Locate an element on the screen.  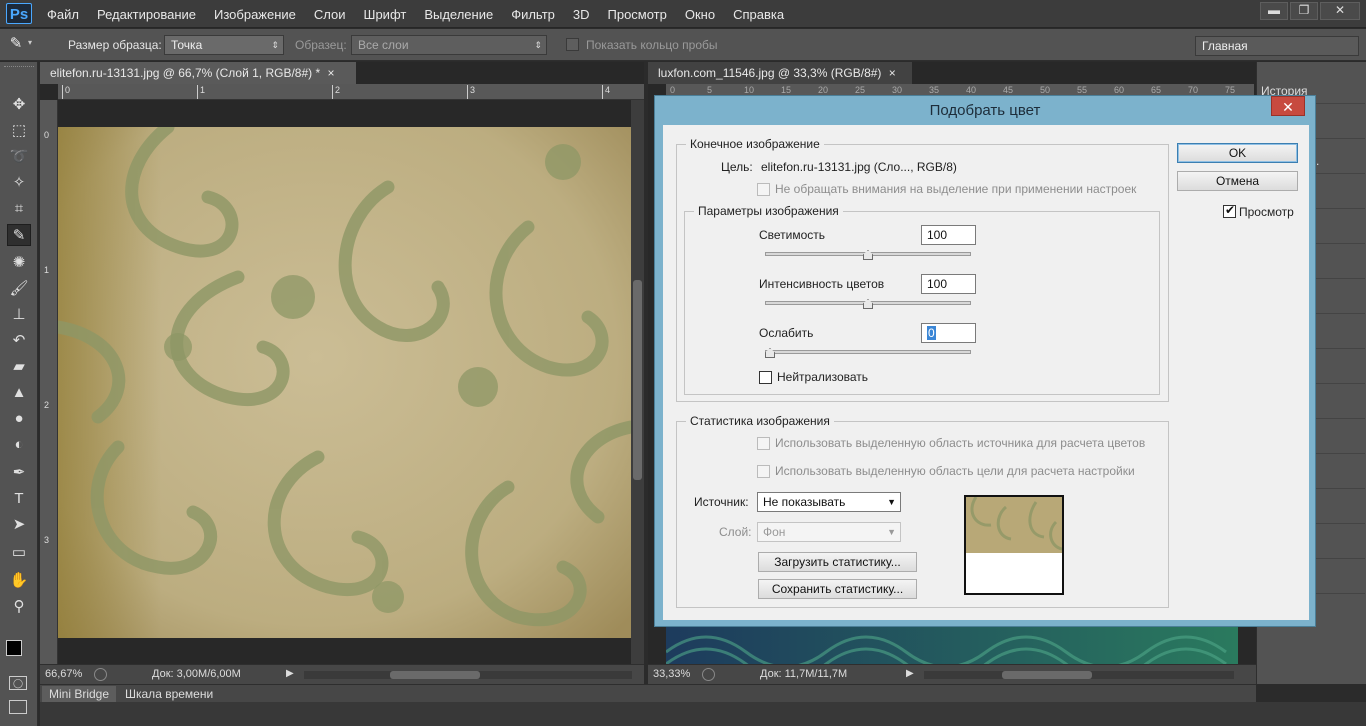
healing-brush-tool-icon: ✺ is located at coordinates (19, 263).